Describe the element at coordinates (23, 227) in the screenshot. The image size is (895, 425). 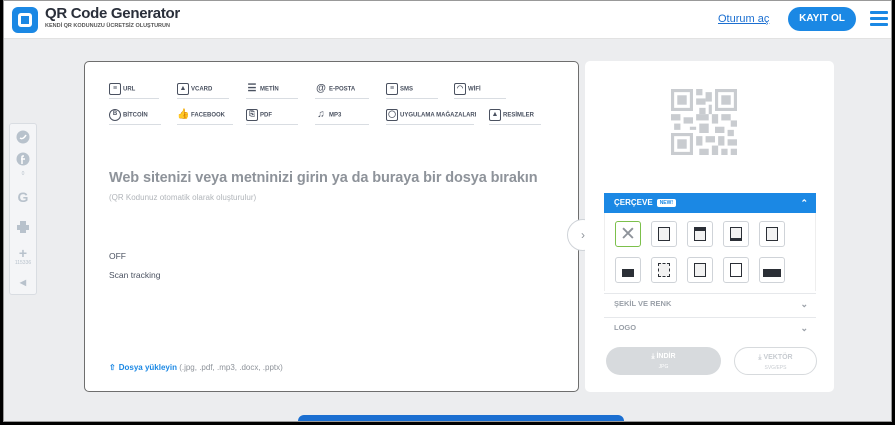
I see `print-icon` at that location.